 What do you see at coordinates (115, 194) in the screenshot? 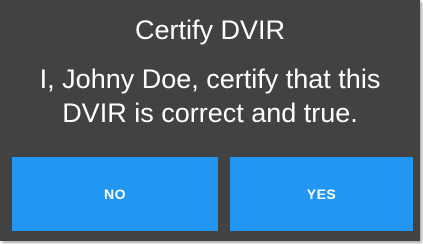
I see `no-button: NO` at bounding box center [115, 194].